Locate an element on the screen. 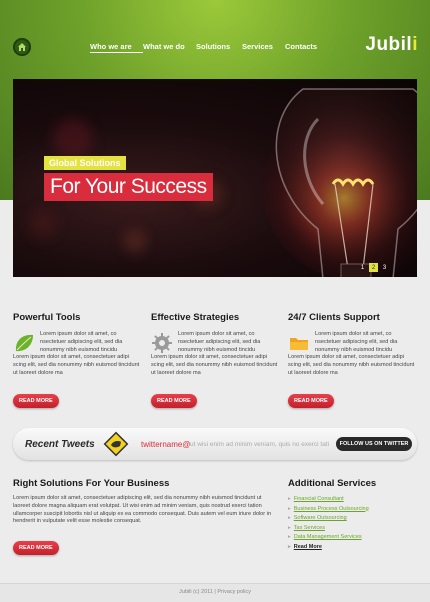 This screenshot has width=430, height=602. footer-text: Jubili (c) 2011 | Privacy policy is located at coordinates (215, 592).